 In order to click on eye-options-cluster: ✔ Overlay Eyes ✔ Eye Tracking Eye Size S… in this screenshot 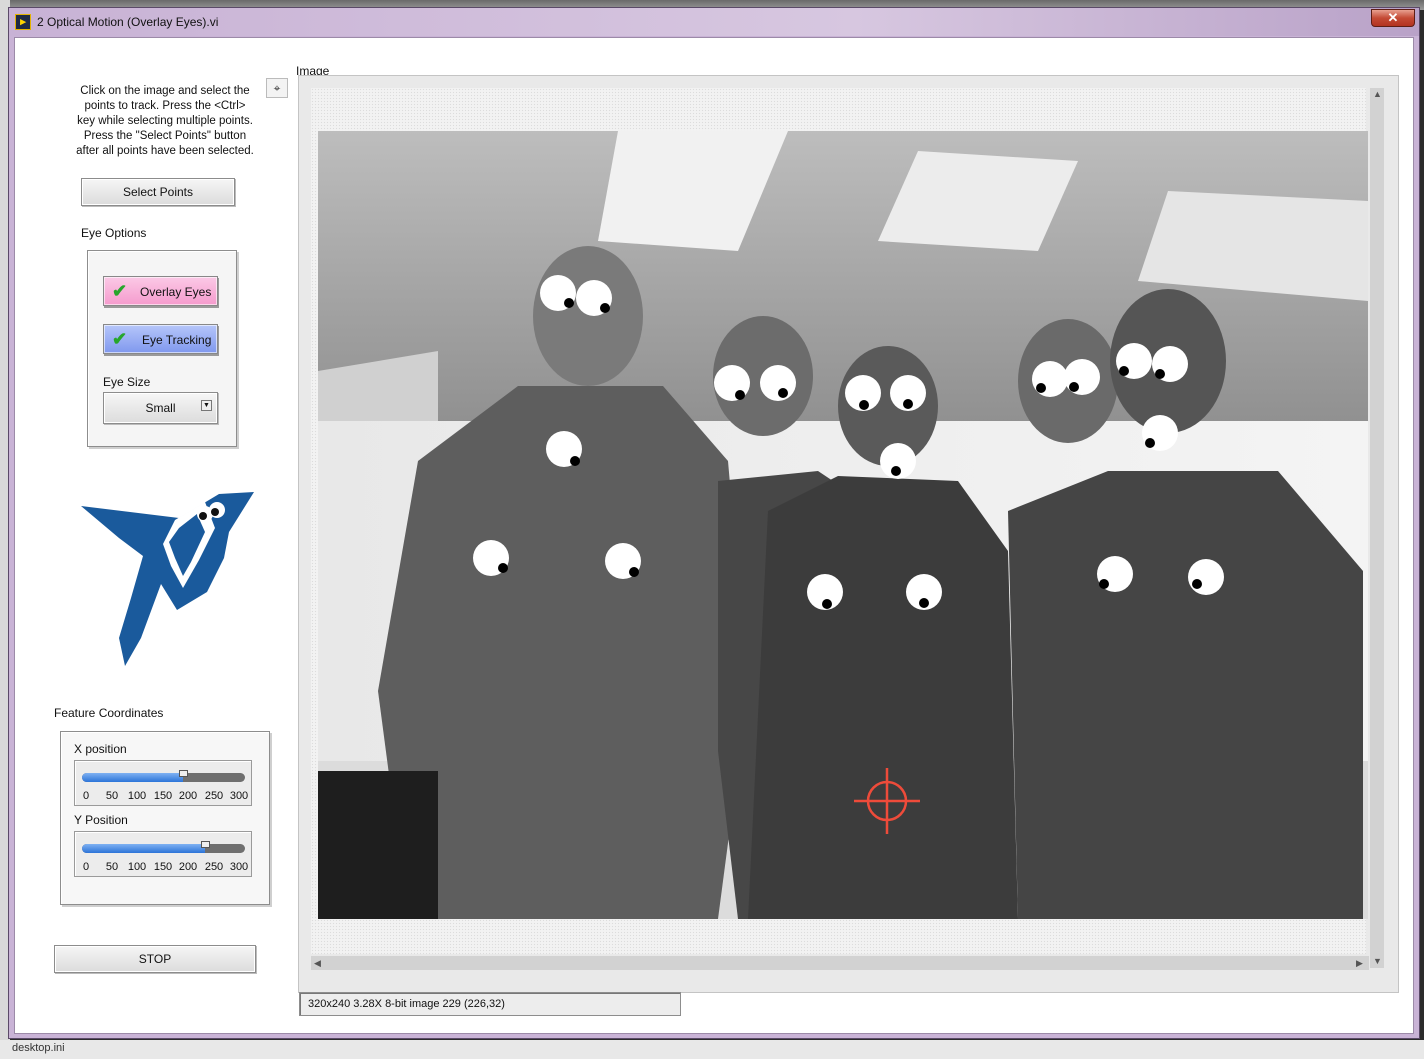, I will do `click(162, 348)`.